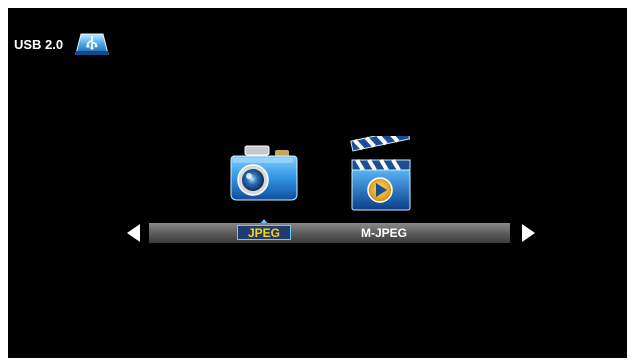  What do you see at coordinates (92, 44) in the screenshot?
I see `usb-drive-icon` at bounding box center [92, 44].